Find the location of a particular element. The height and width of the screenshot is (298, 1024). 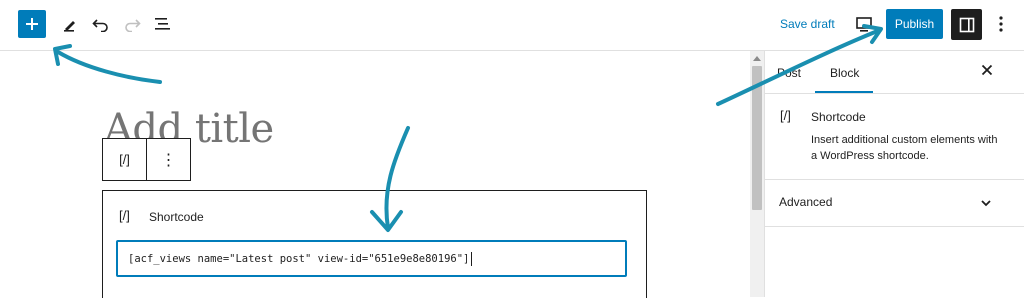

settings-toggle-button is located at coordinates (966, 24).